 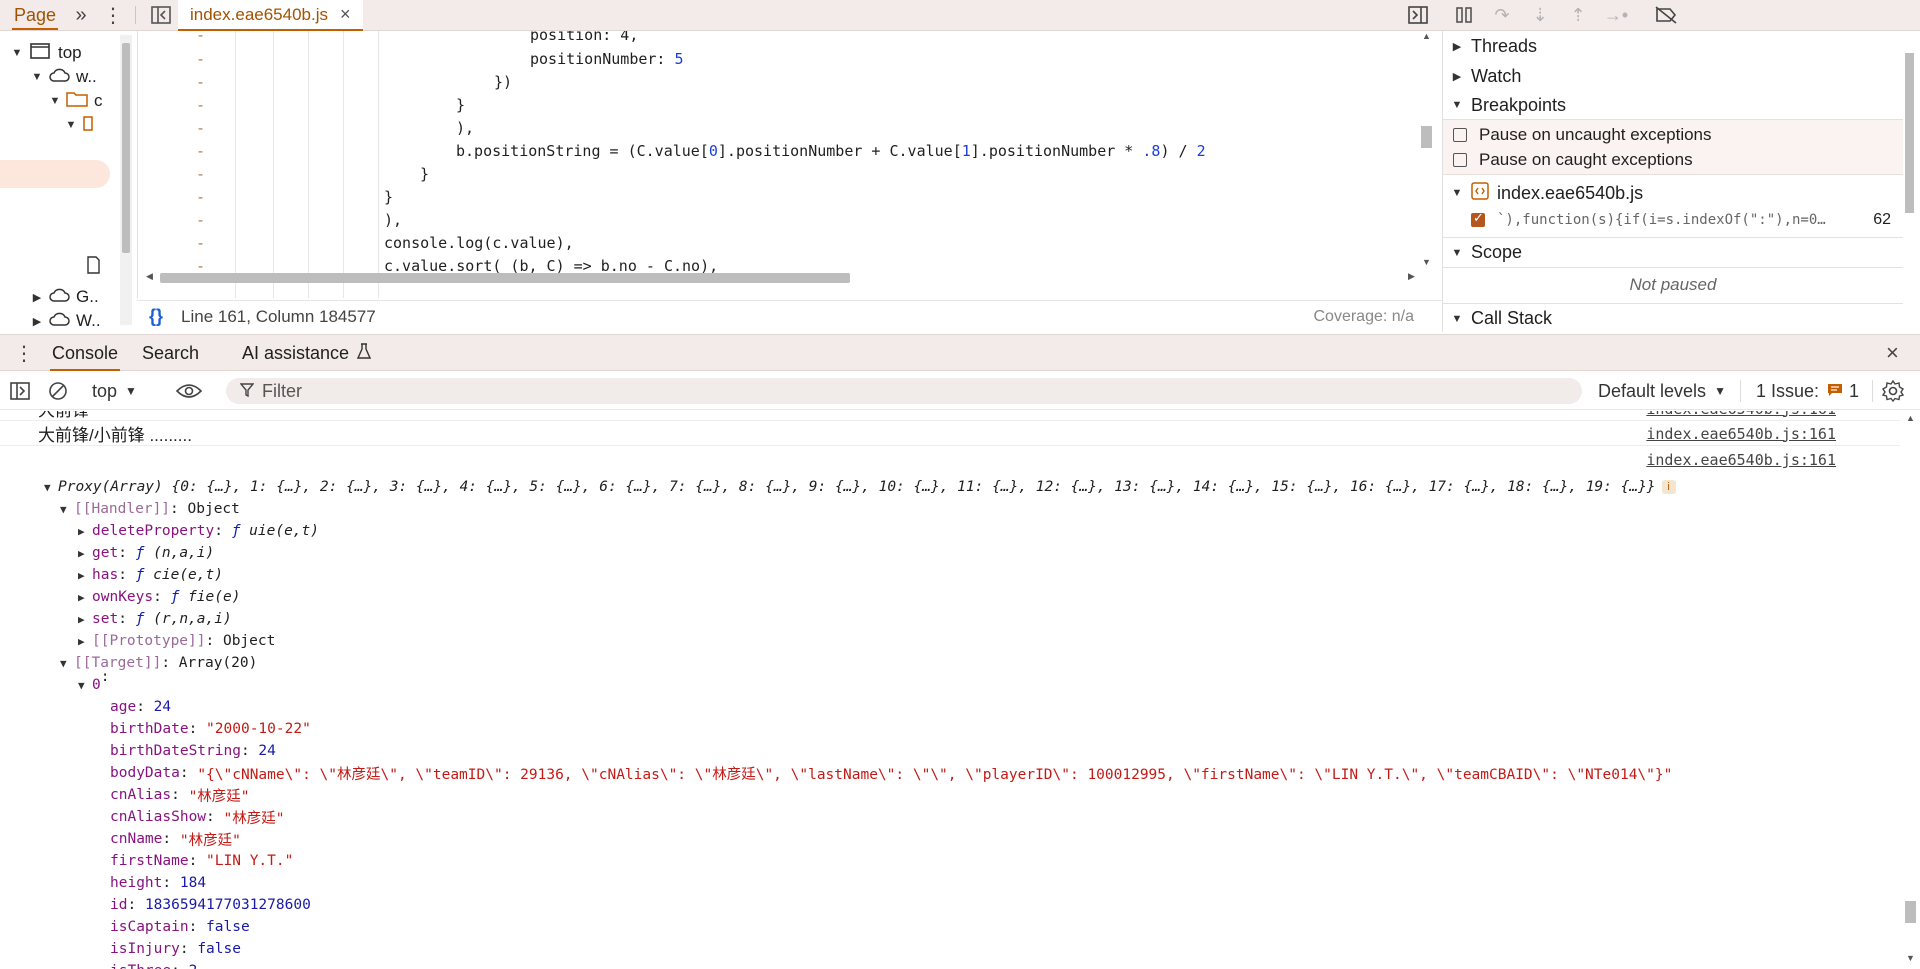 I want to click on close-drawer-icon: ×, so click(x=1892, y=353).